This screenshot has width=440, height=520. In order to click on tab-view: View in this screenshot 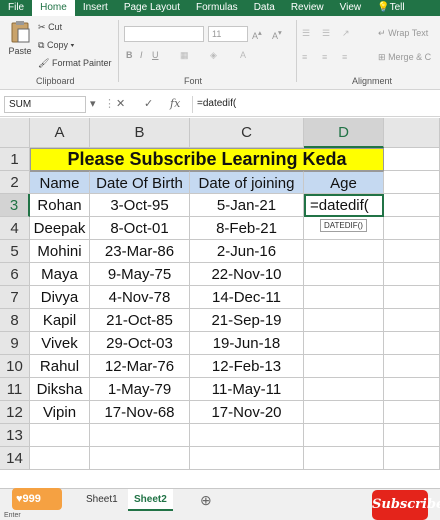, I will do `click(351, 8)`.